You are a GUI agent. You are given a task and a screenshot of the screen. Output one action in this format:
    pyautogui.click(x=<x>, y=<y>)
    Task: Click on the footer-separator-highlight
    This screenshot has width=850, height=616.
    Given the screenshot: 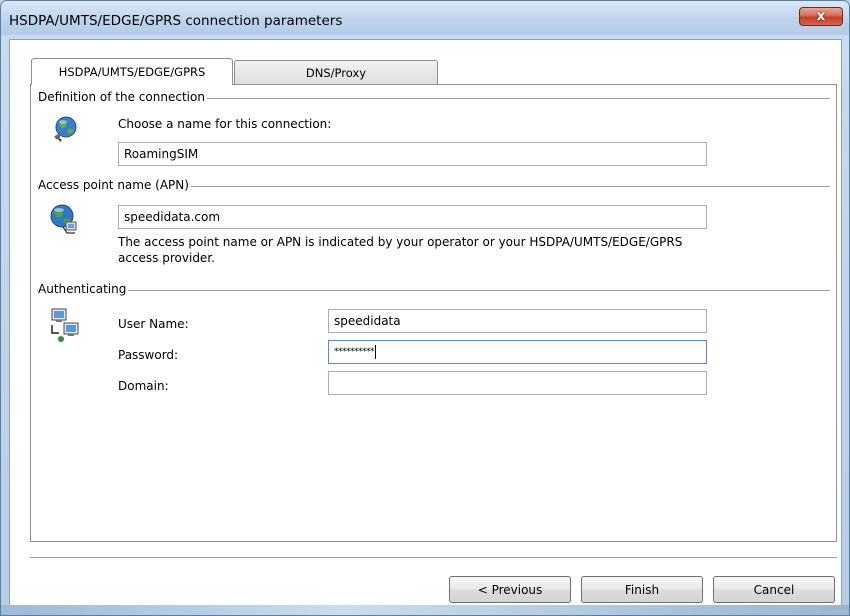 What is the action you would take?
    pyautogui.click(x=433, y=558)
    